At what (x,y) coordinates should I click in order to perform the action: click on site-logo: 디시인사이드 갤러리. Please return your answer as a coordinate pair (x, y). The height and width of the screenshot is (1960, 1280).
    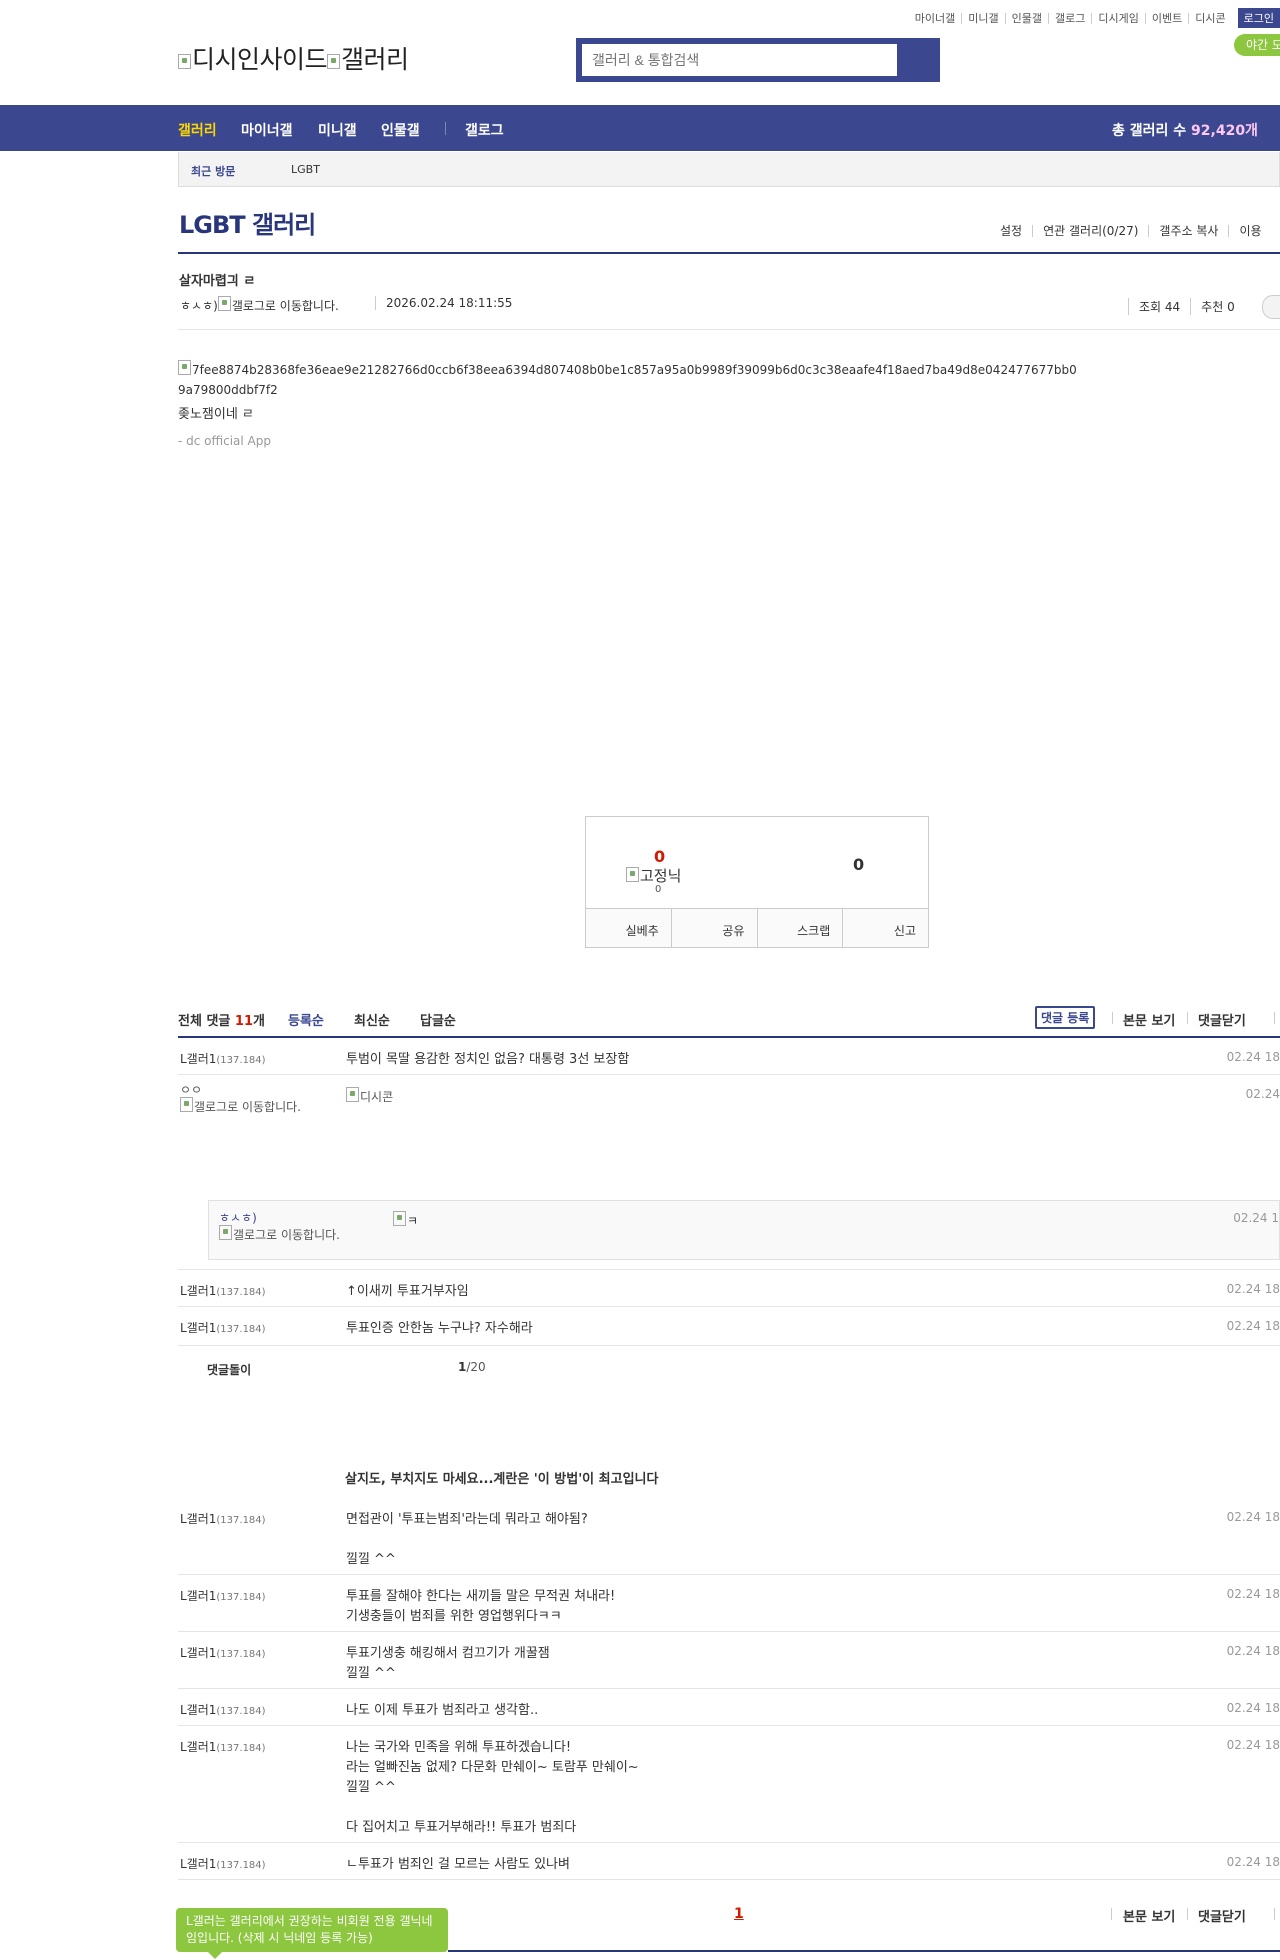
    Looking at the image, I should click on (293, 58).